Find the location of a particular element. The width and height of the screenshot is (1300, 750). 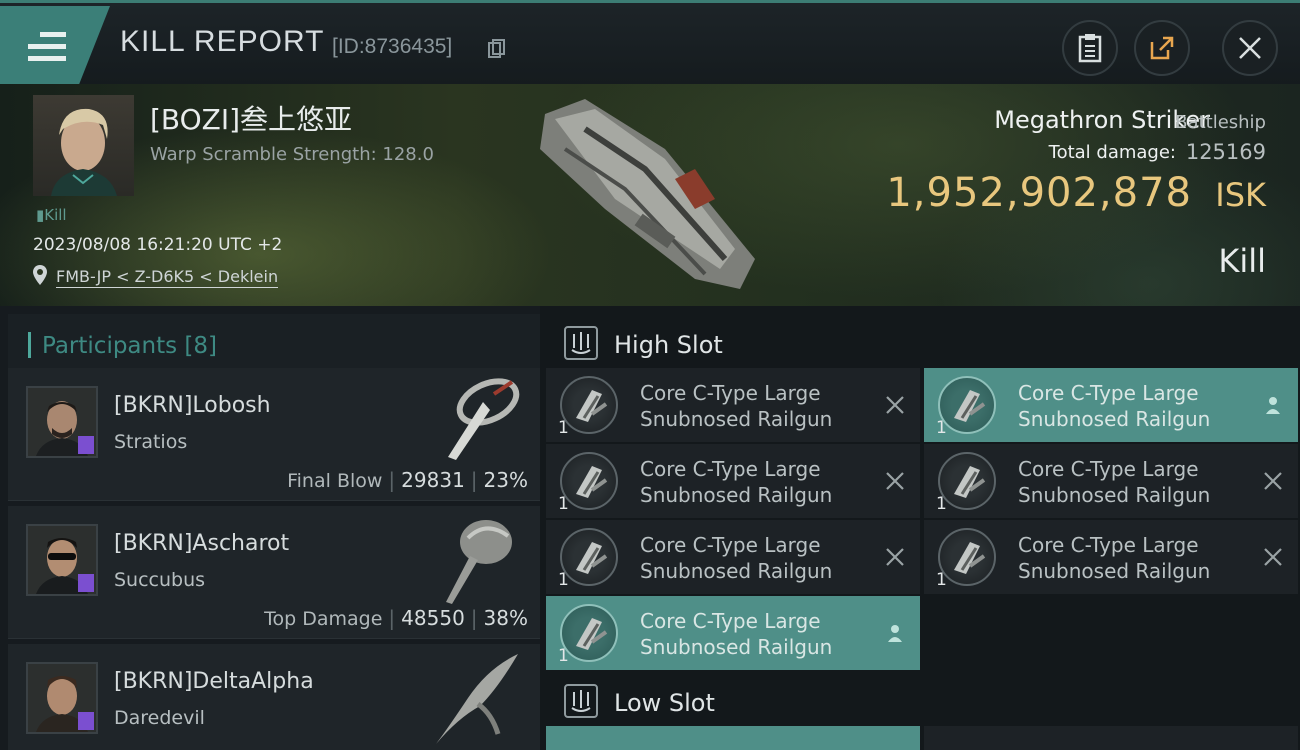

low-slot-title: Low Slot is located at coordinates (664, 703).